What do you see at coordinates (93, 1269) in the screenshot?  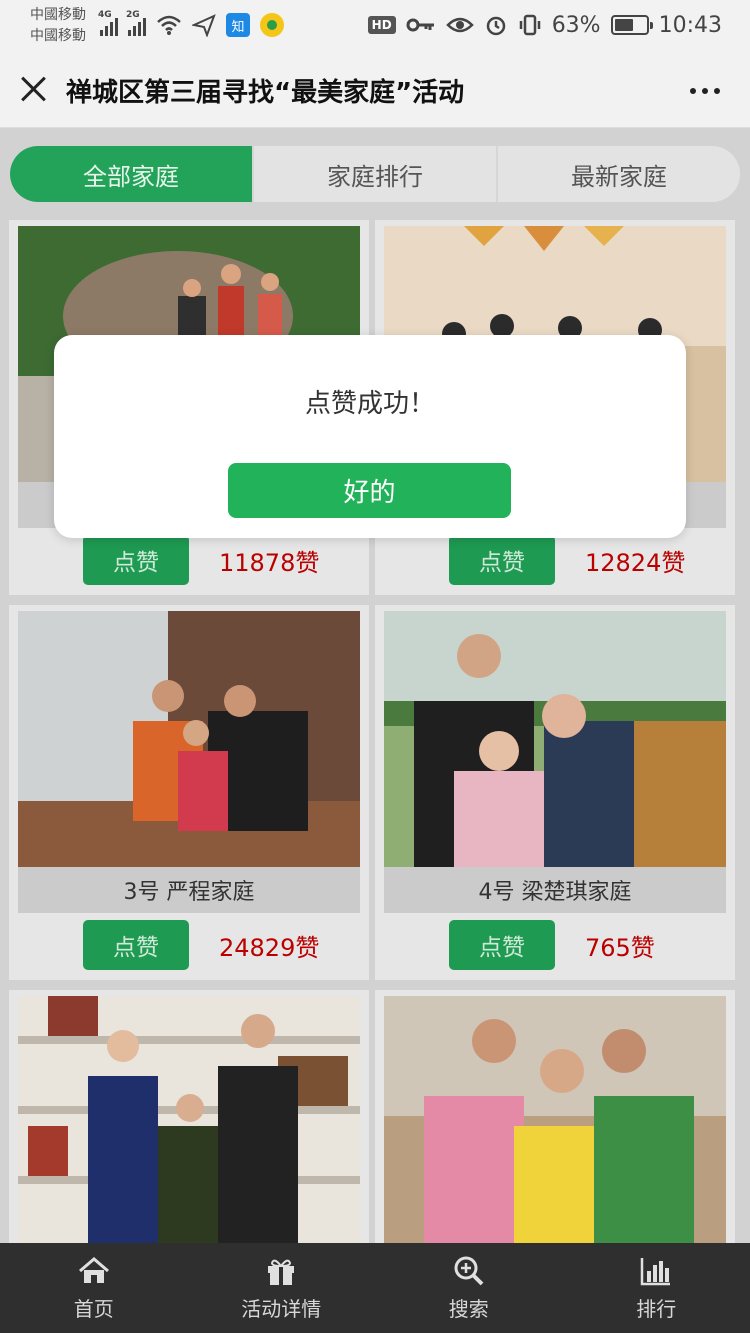 I see `home-icon` at bounding box center [93, 1269].